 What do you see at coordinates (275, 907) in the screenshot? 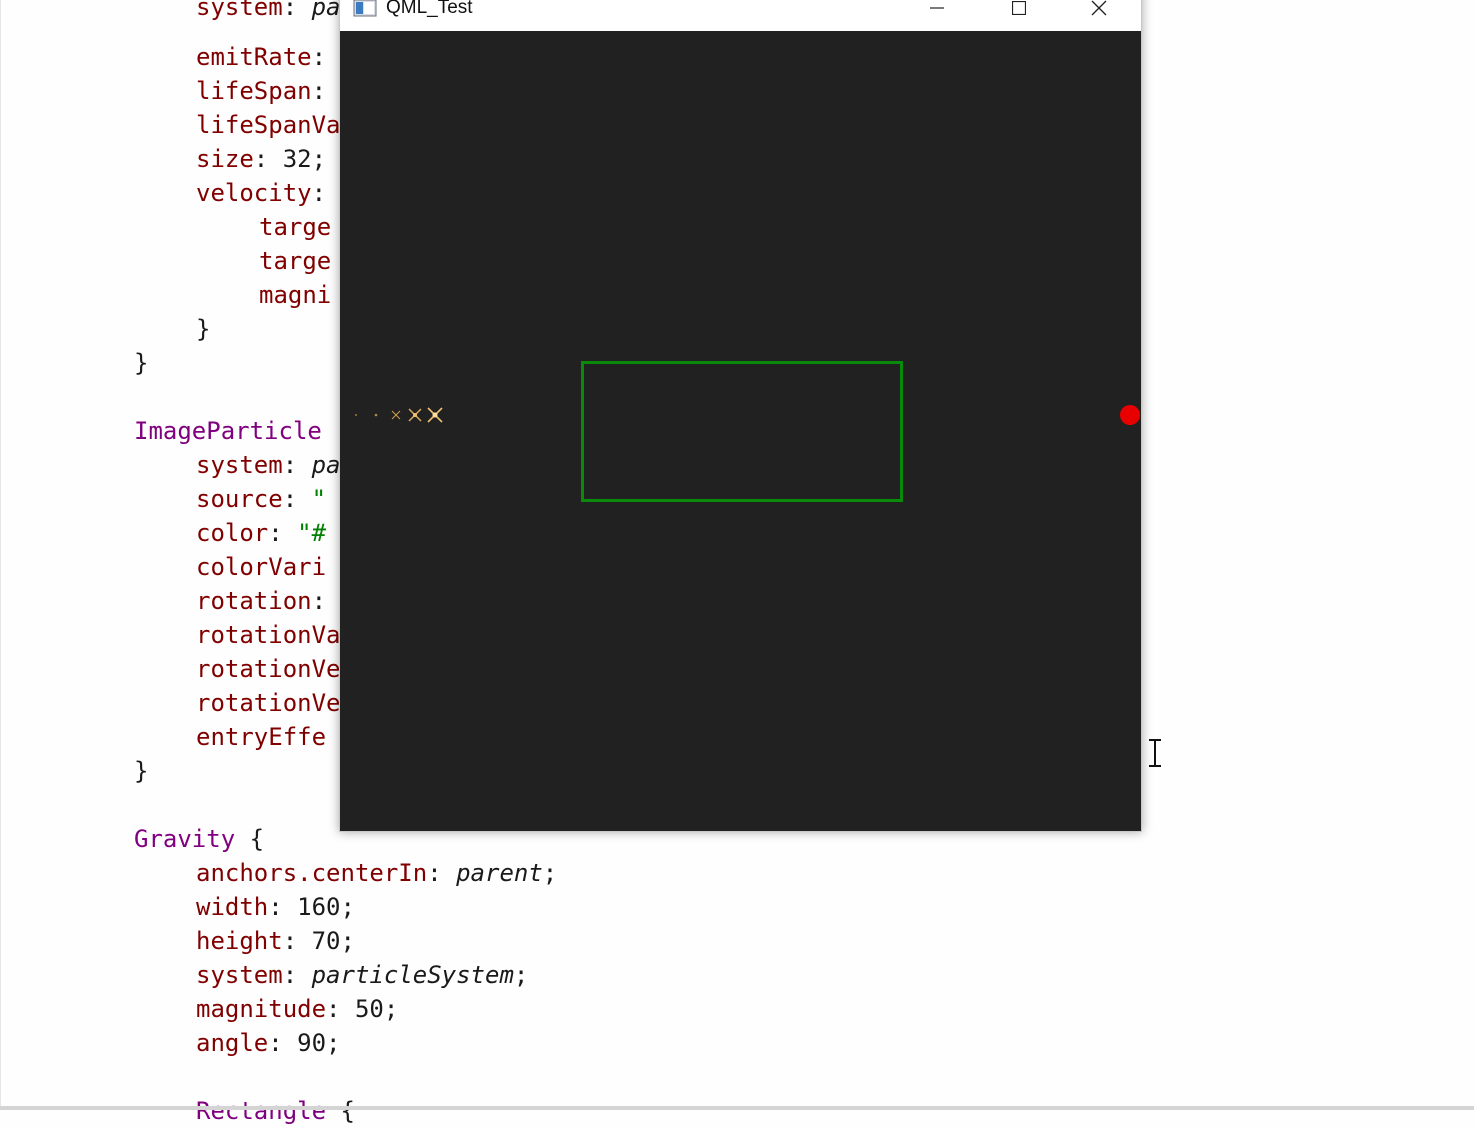
I see `code-line: width: 160;` at bounding box center [275, 907].